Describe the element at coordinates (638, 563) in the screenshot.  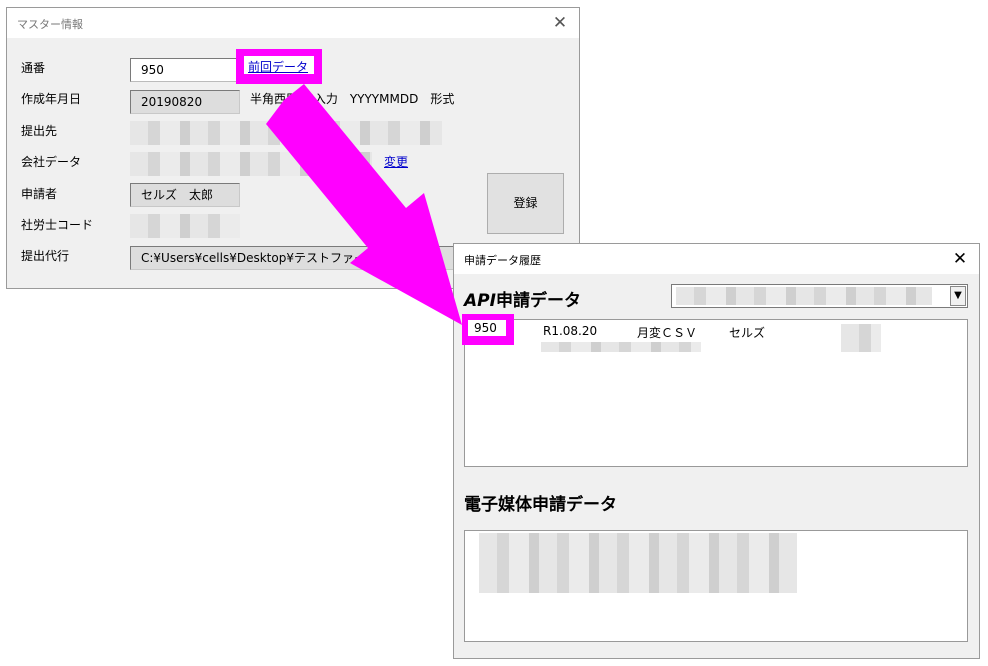
I see `media-blurred-content` at that location.